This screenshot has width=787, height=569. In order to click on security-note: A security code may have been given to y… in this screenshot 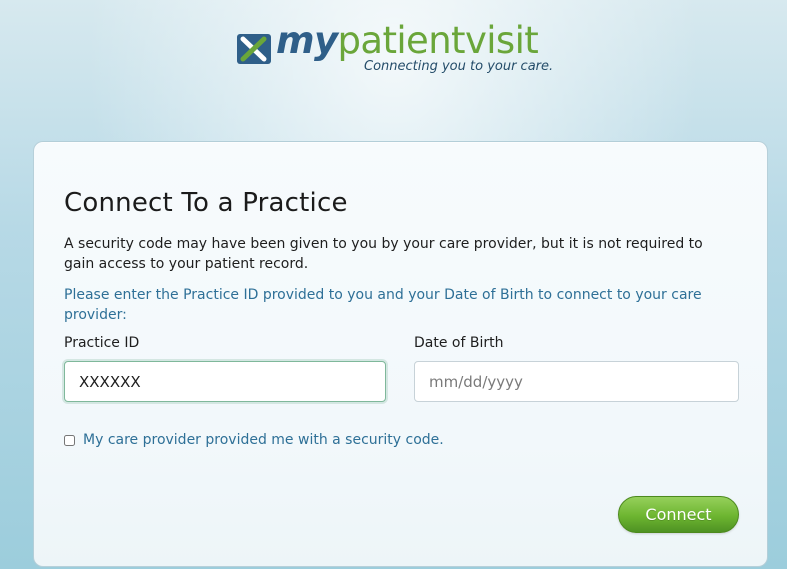, I will do `click(383, 254)`.